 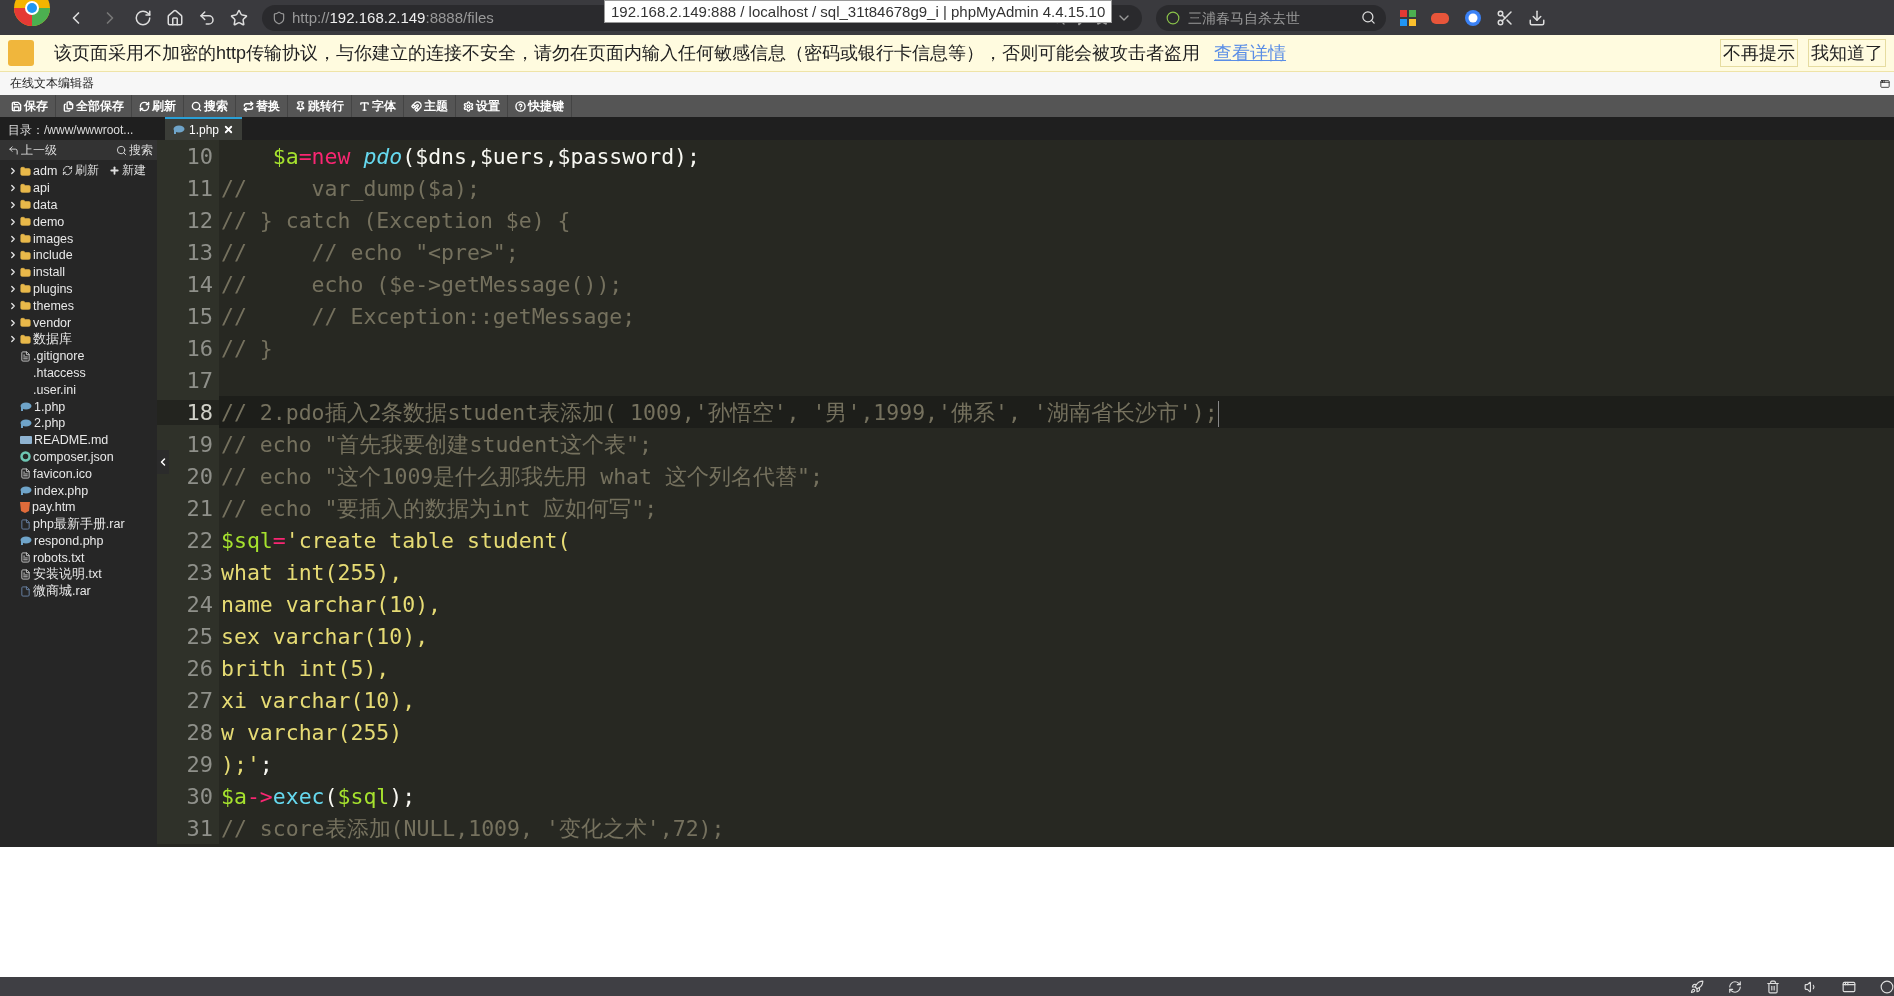 What do you see at coordinates (68, 106) in the screenshot?
I see `files-icon` at bounding box center [68, 106].